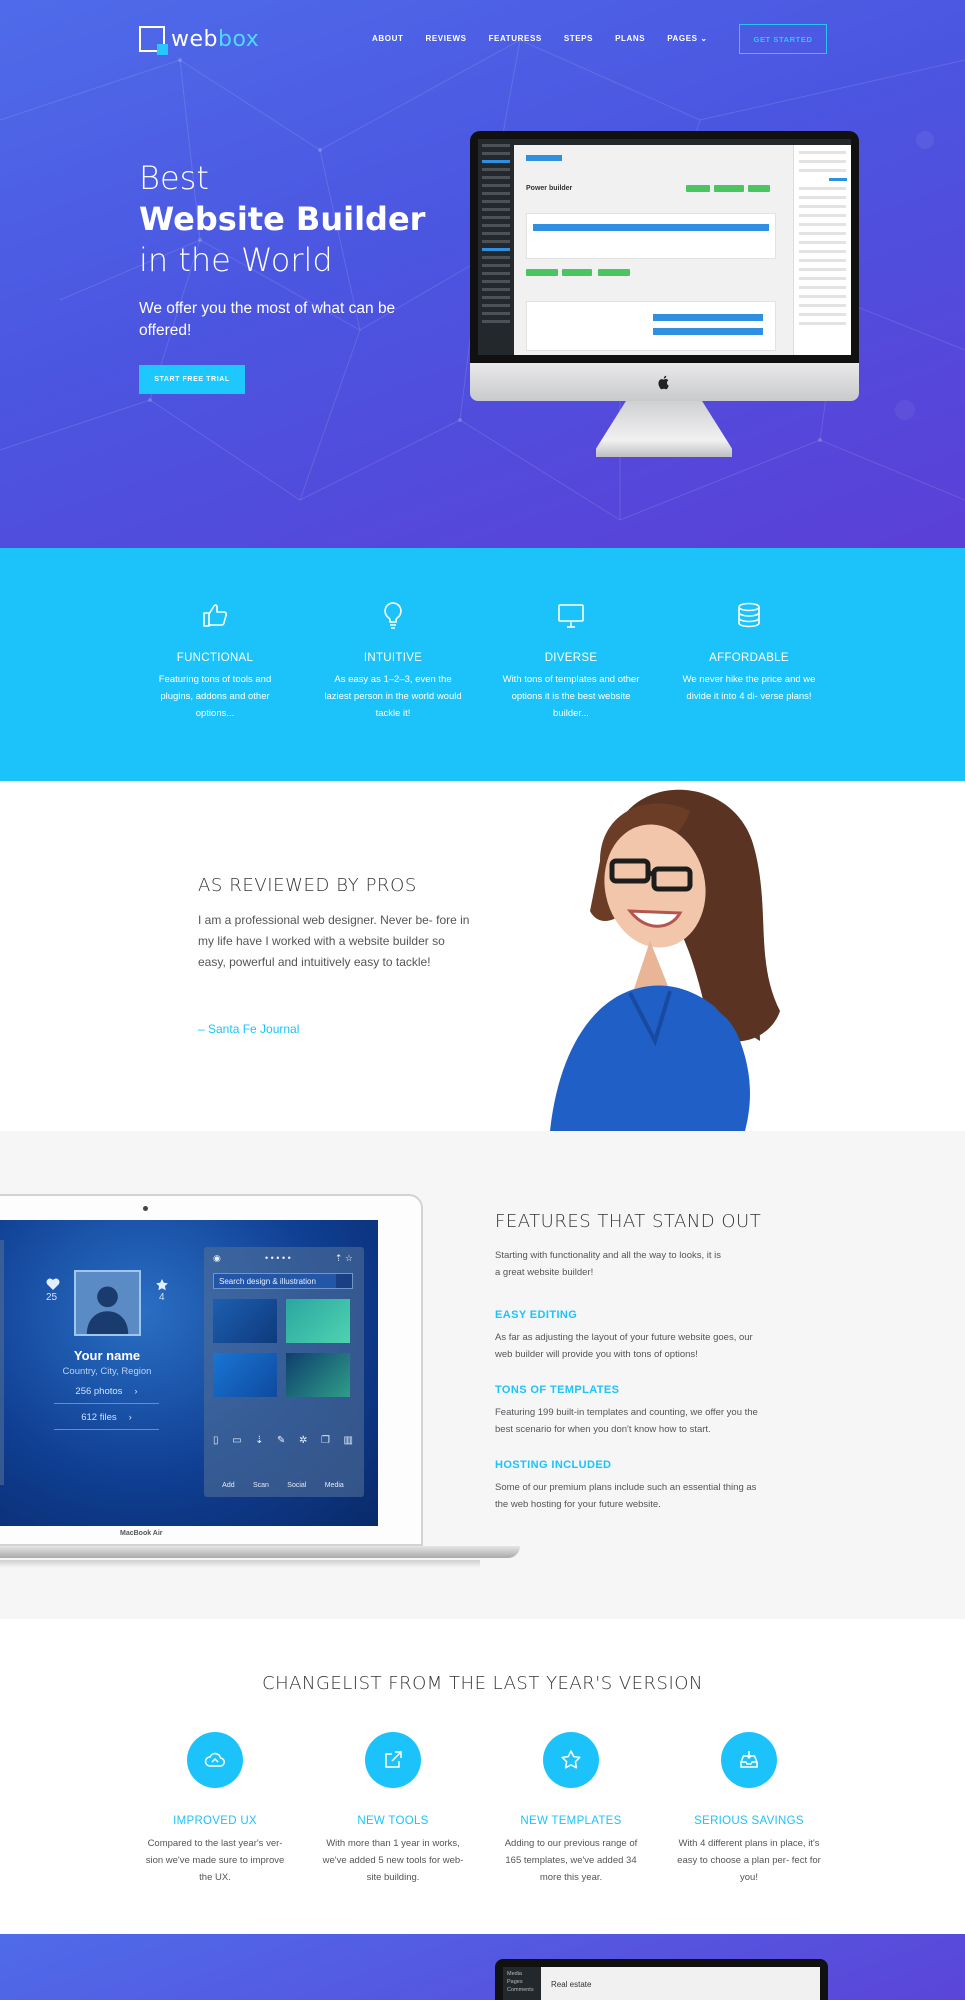 This screenshot has width=965, height=2000. What do you see at coordinates (153, 40) in the screenshot?
I see `logo-mark-icon` at bounding box center [153, 40].